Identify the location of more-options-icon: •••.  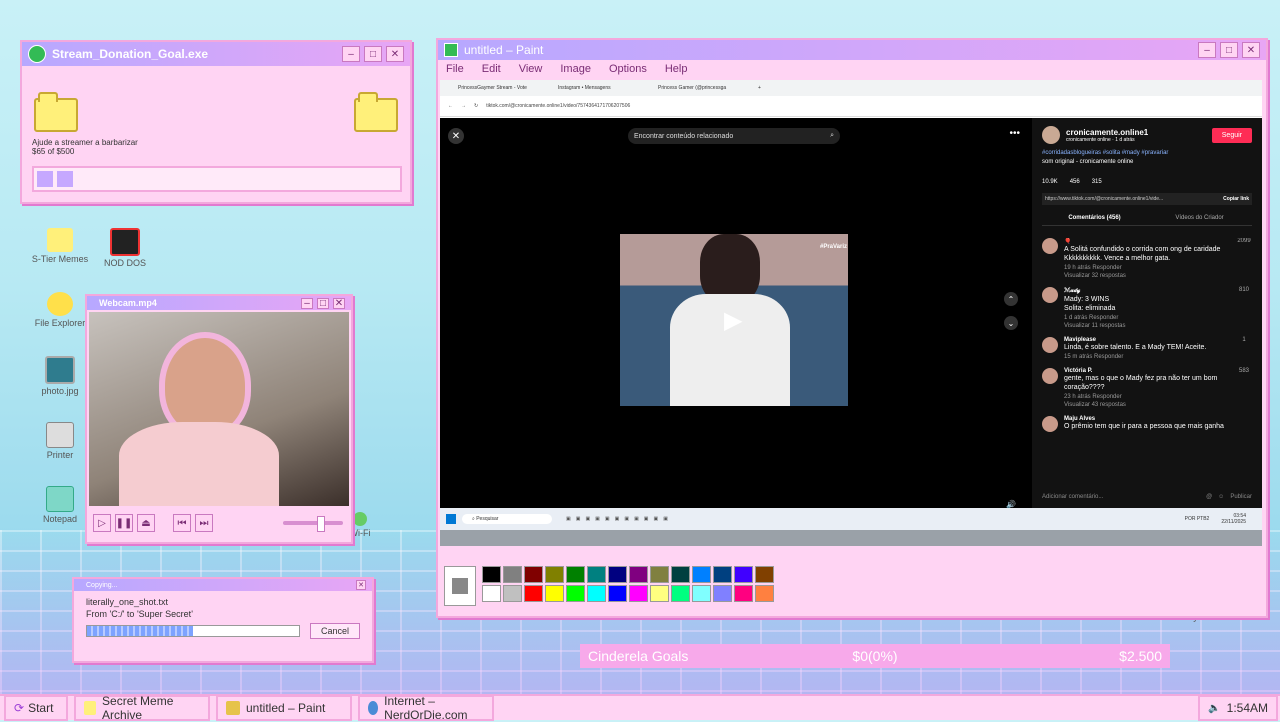
(1014, 133).